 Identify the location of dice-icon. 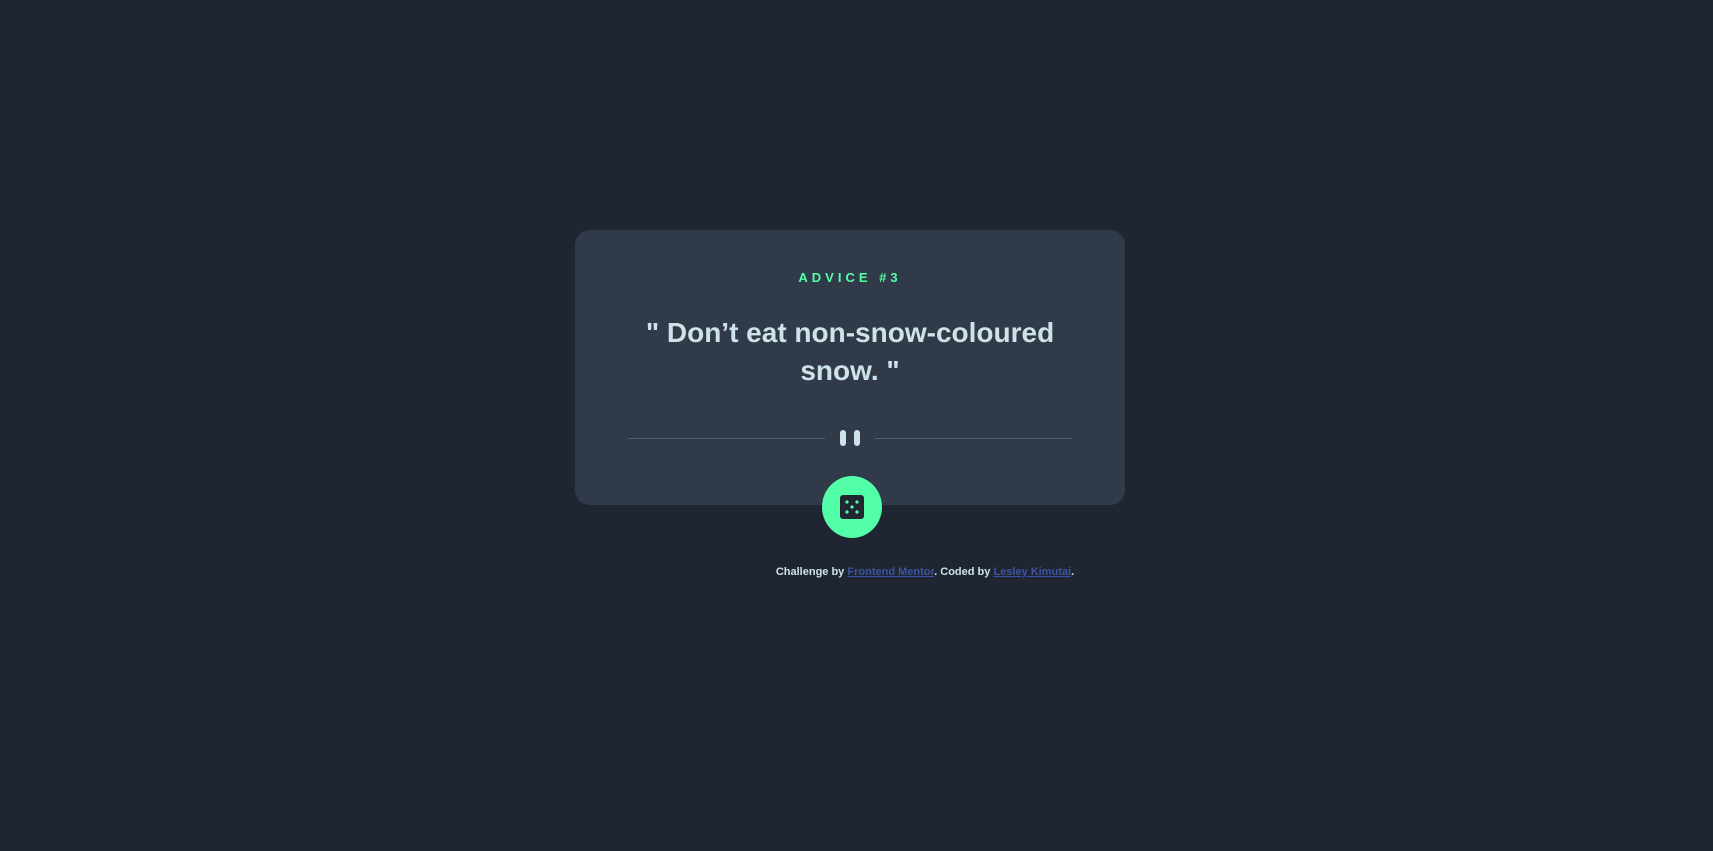
(852, 507).